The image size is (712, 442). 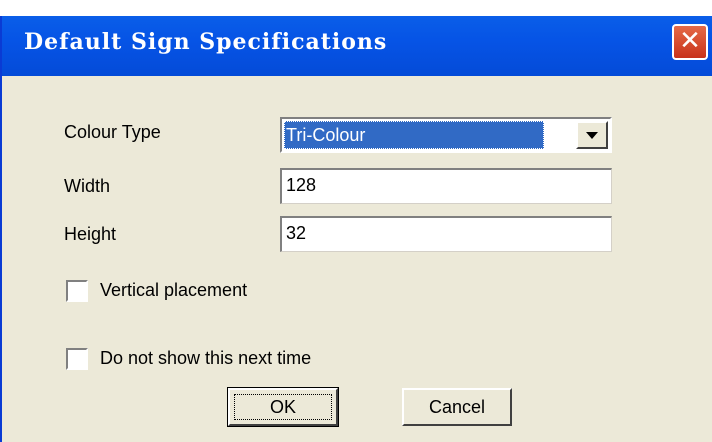 What do you see at coordinates (446, 234) in the screenshot?
I see `height-field: 32` at bounding box center [446, 234].